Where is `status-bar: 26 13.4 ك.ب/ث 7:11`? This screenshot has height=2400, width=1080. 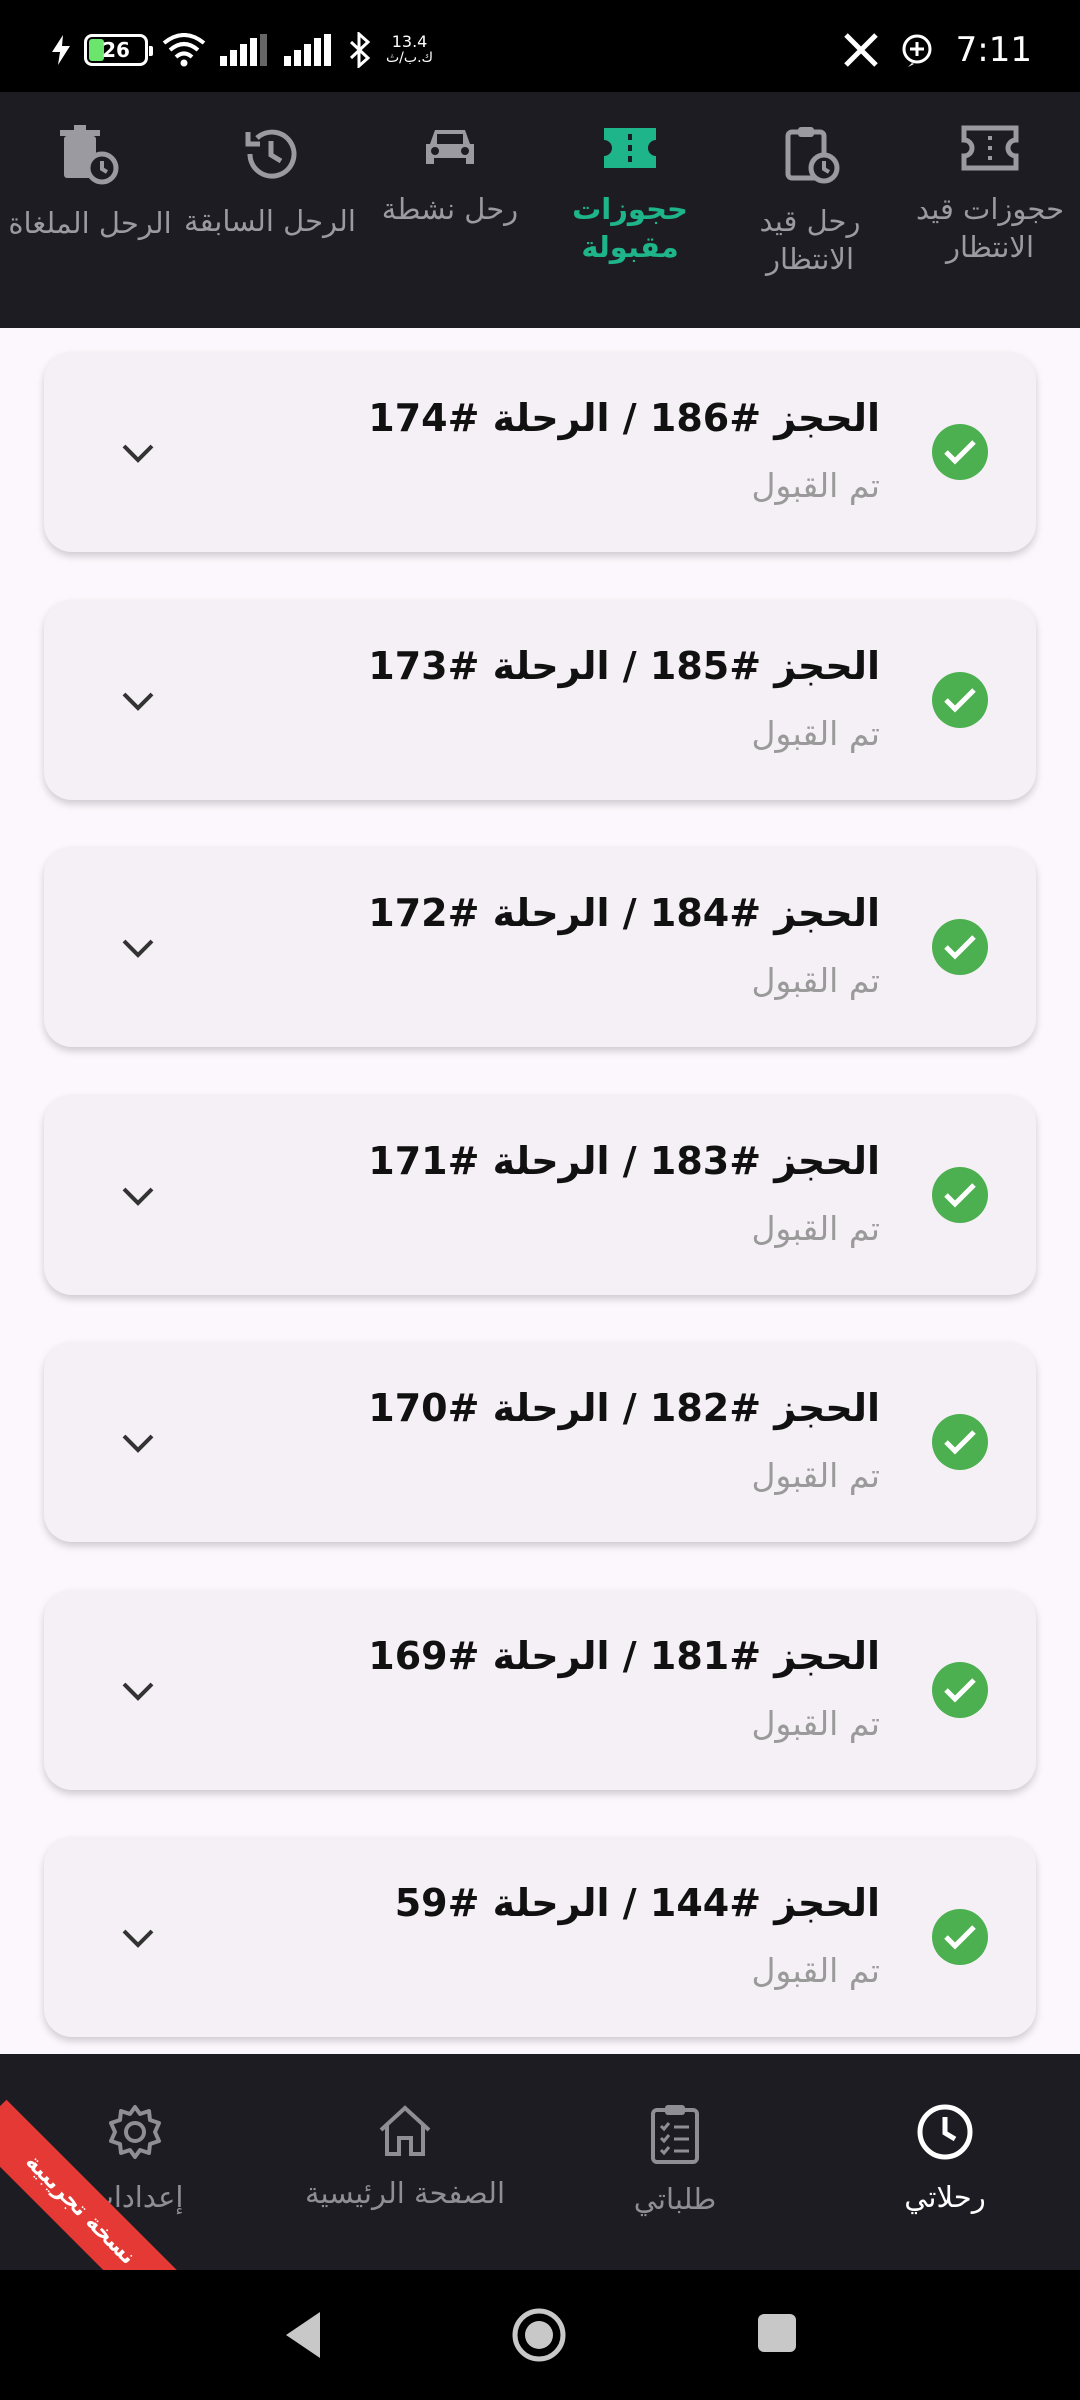
status-bar: 26 13.4 ك.ب/ث 7:11 is located at coordinates (540, 46).